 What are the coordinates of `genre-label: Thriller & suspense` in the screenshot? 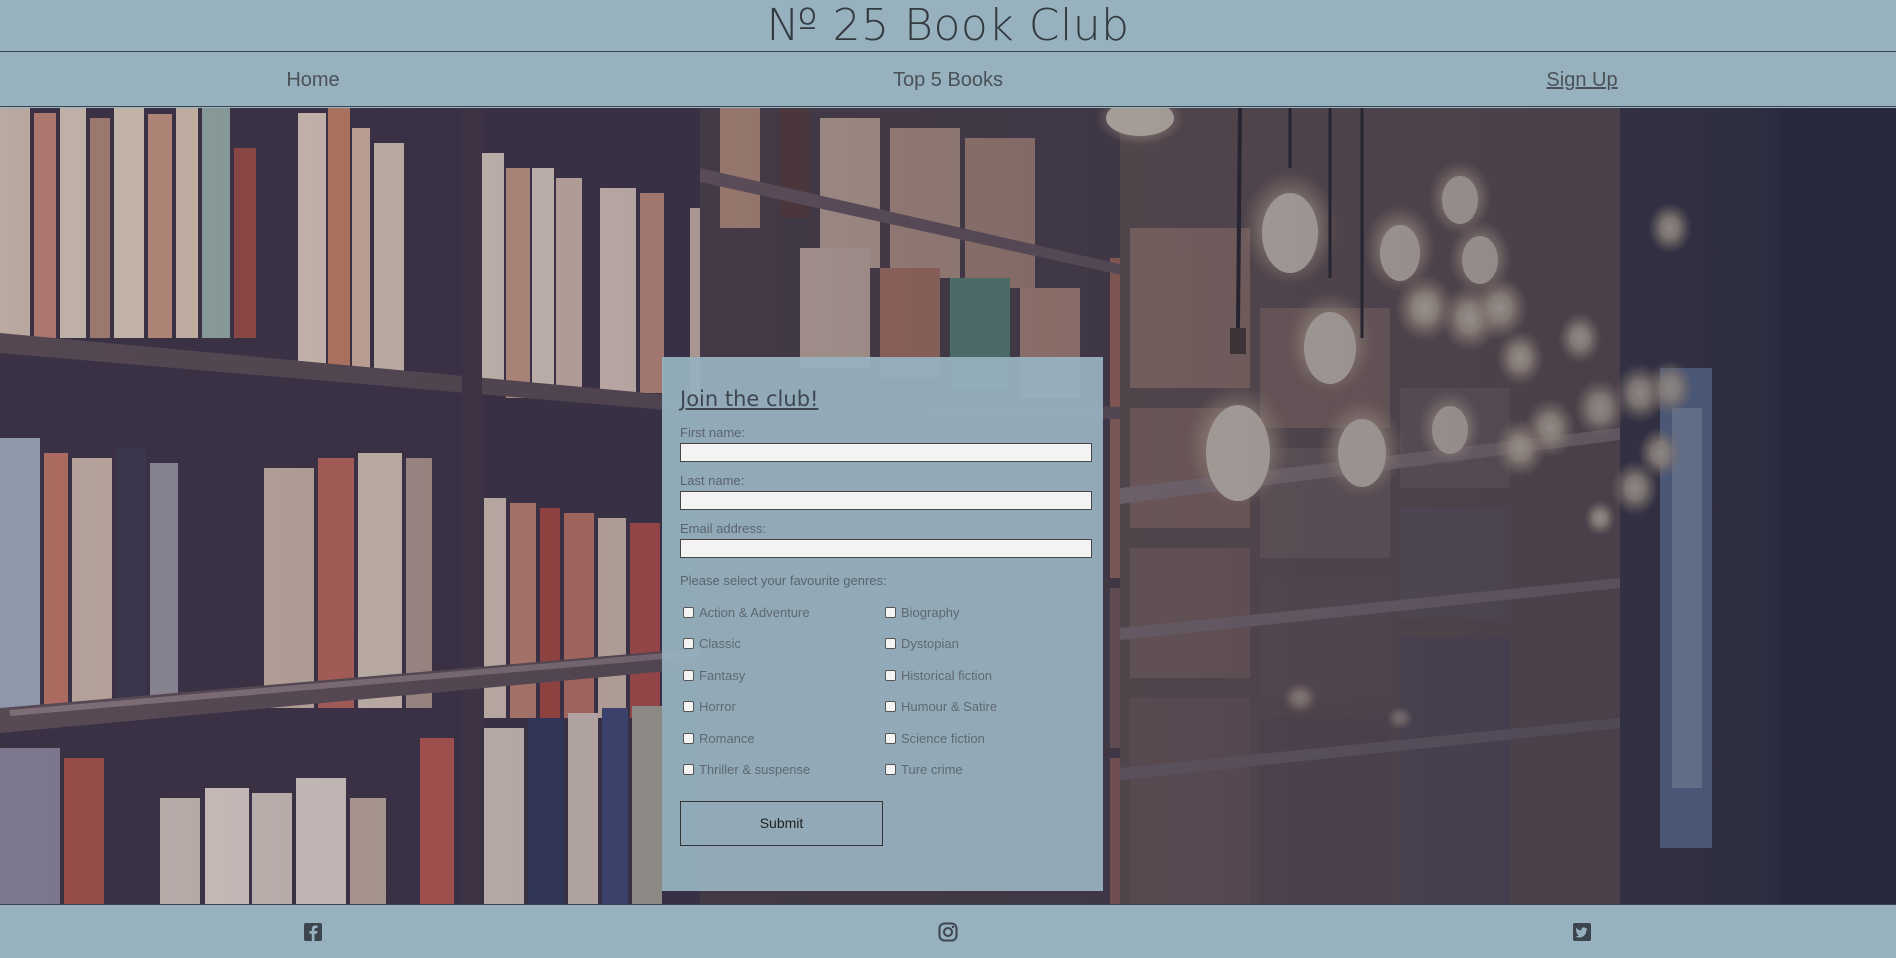 It's located at (755, 769).